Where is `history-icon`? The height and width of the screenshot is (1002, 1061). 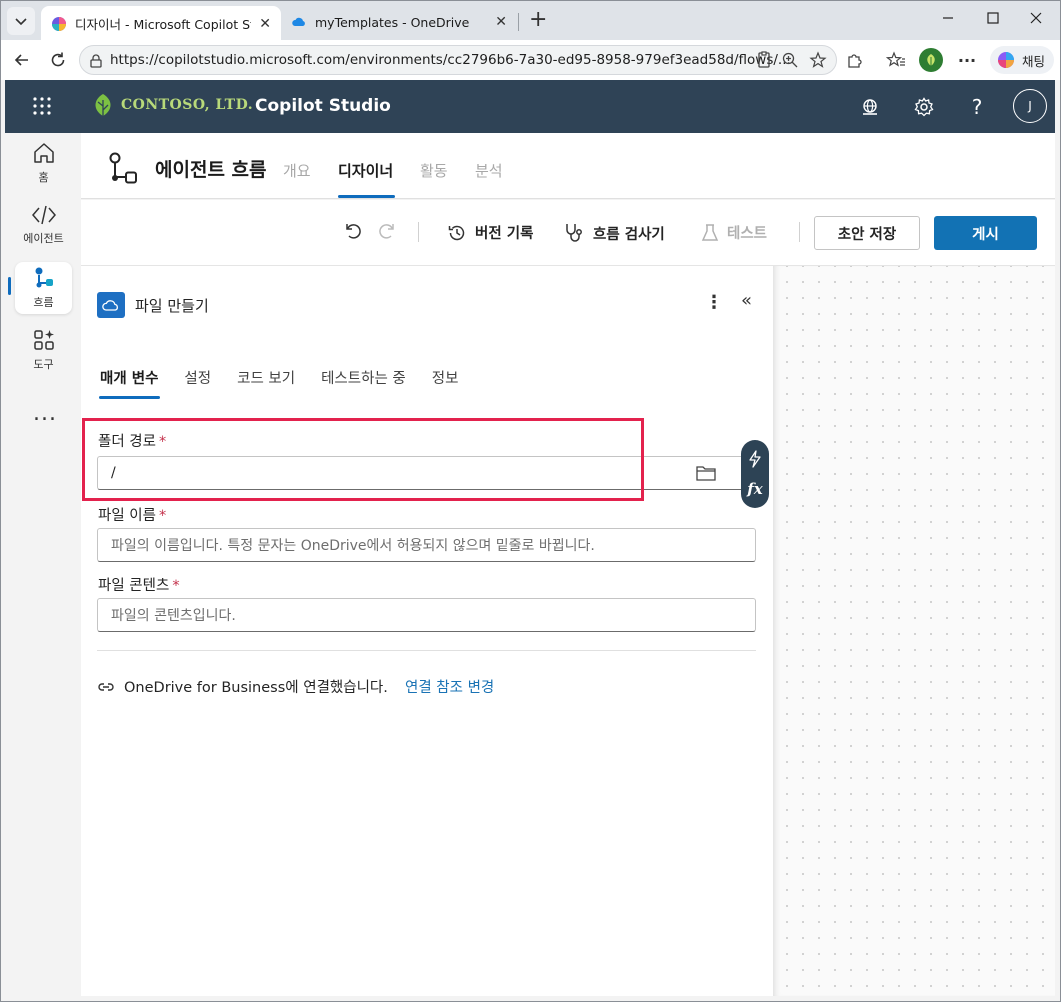 history-icon is located at coordinates (456, 232).